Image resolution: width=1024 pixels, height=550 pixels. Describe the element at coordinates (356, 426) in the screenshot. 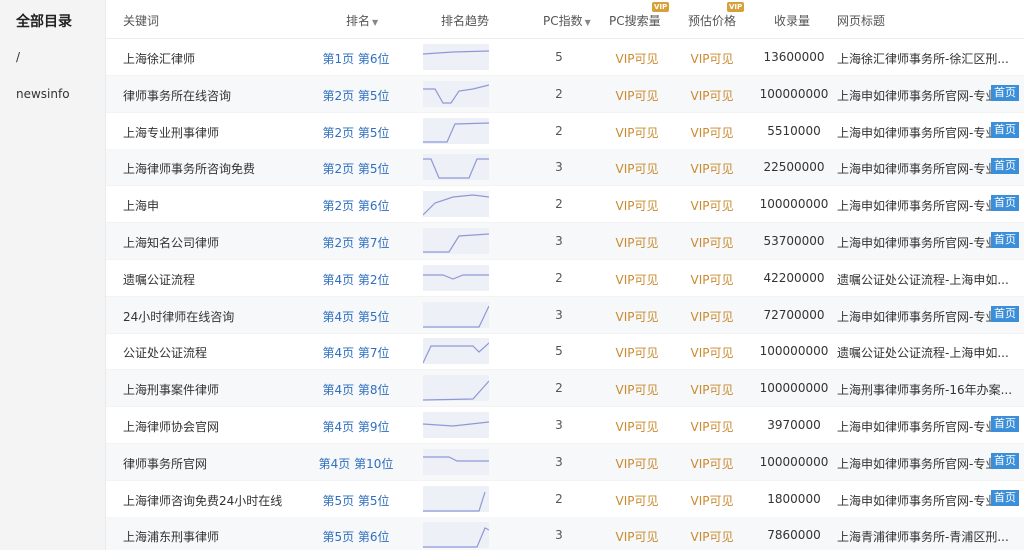

I see `rank-link: 第4页 第9位` at that location.